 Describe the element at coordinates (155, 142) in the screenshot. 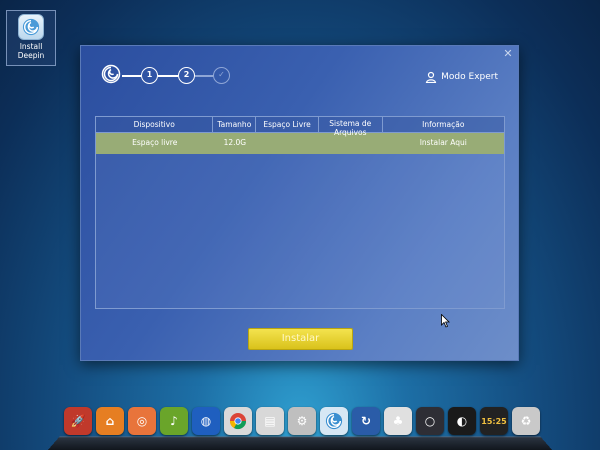

I see `cell-device: Espaço livre` at that location.